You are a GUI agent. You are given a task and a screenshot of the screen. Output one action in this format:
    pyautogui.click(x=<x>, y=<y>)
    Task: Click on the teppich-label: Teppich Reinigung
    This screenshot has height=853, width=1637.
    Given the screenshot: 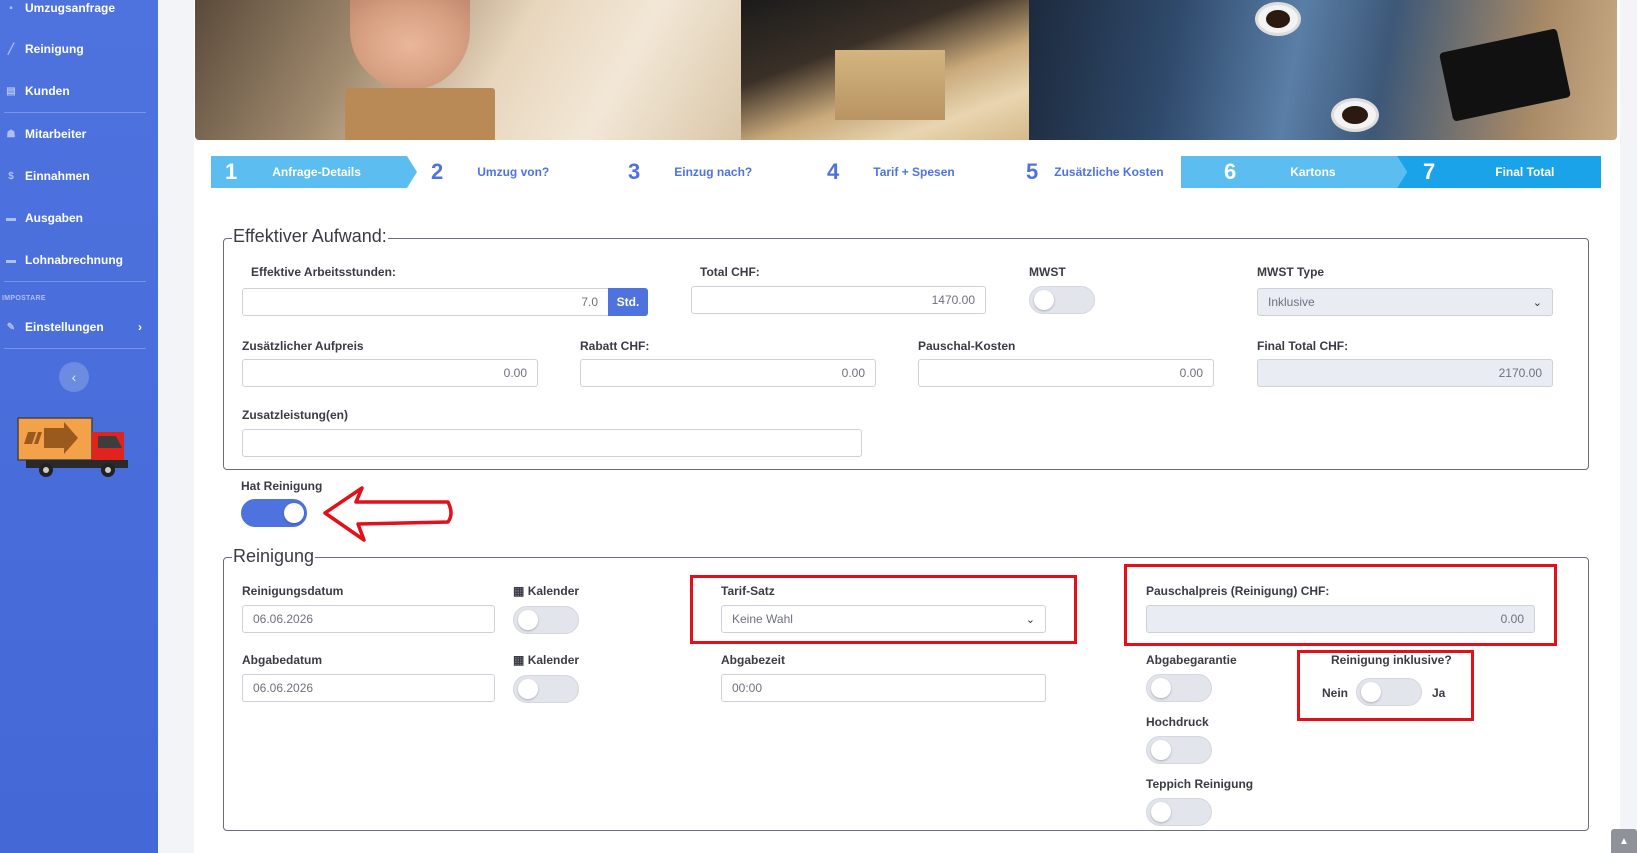 What is the action you would take?
    pyautogui.click(x=1200, y=784)
    